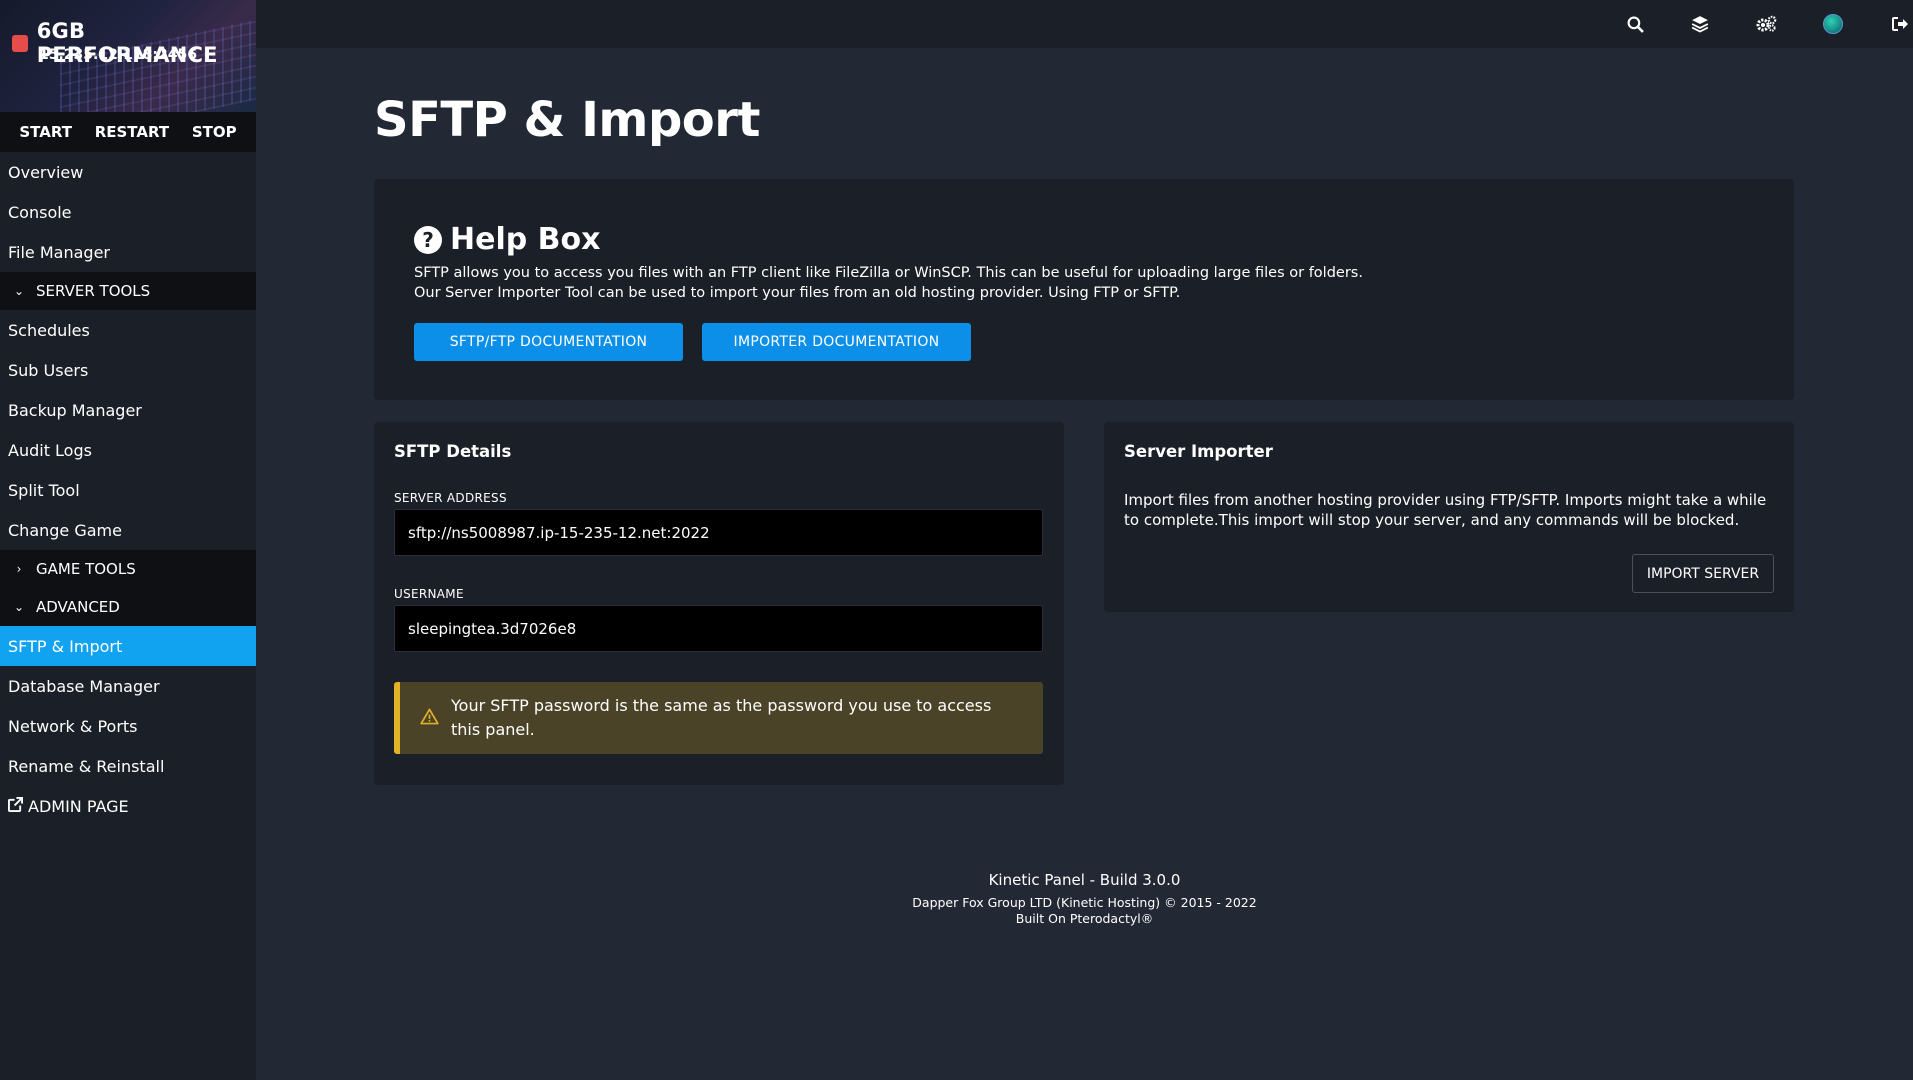 The image size is (1913, 1080). What do you see at coordinates (132, 132) in the screenshot?
I see `restart-button: RESTART` at bounding box center [132, 132].